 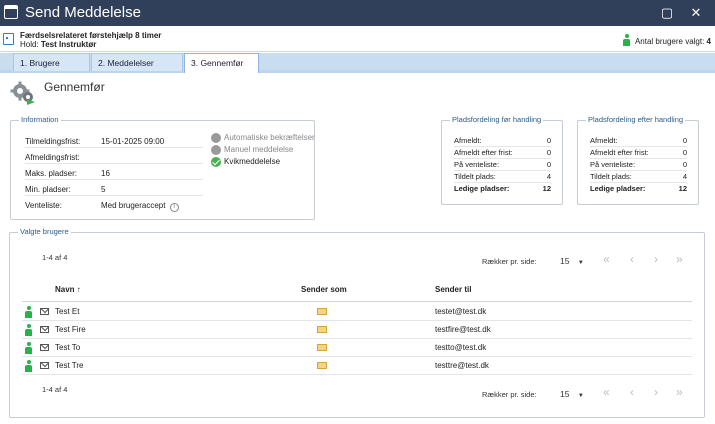 I want to click on hold-label: Hold:, so click(x=29, y=44).